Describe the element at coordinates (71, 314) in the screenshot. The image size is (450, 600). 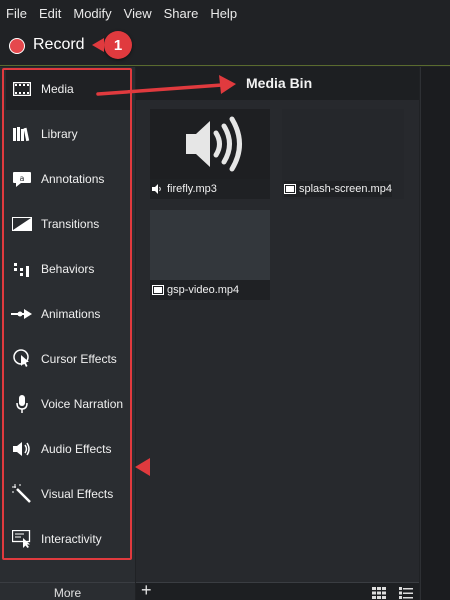
I see `sidebar-item-label: Animations` at that location.